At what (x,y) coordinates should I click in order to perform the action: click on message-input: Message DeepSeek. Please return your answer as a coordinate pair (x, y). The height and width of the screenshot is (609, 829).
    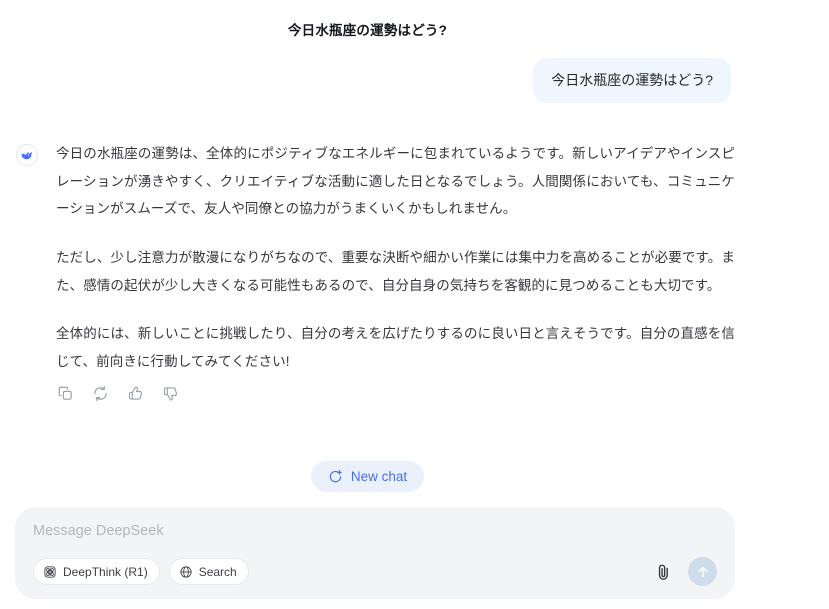
    Looking at the image, I should click on (375, 531).